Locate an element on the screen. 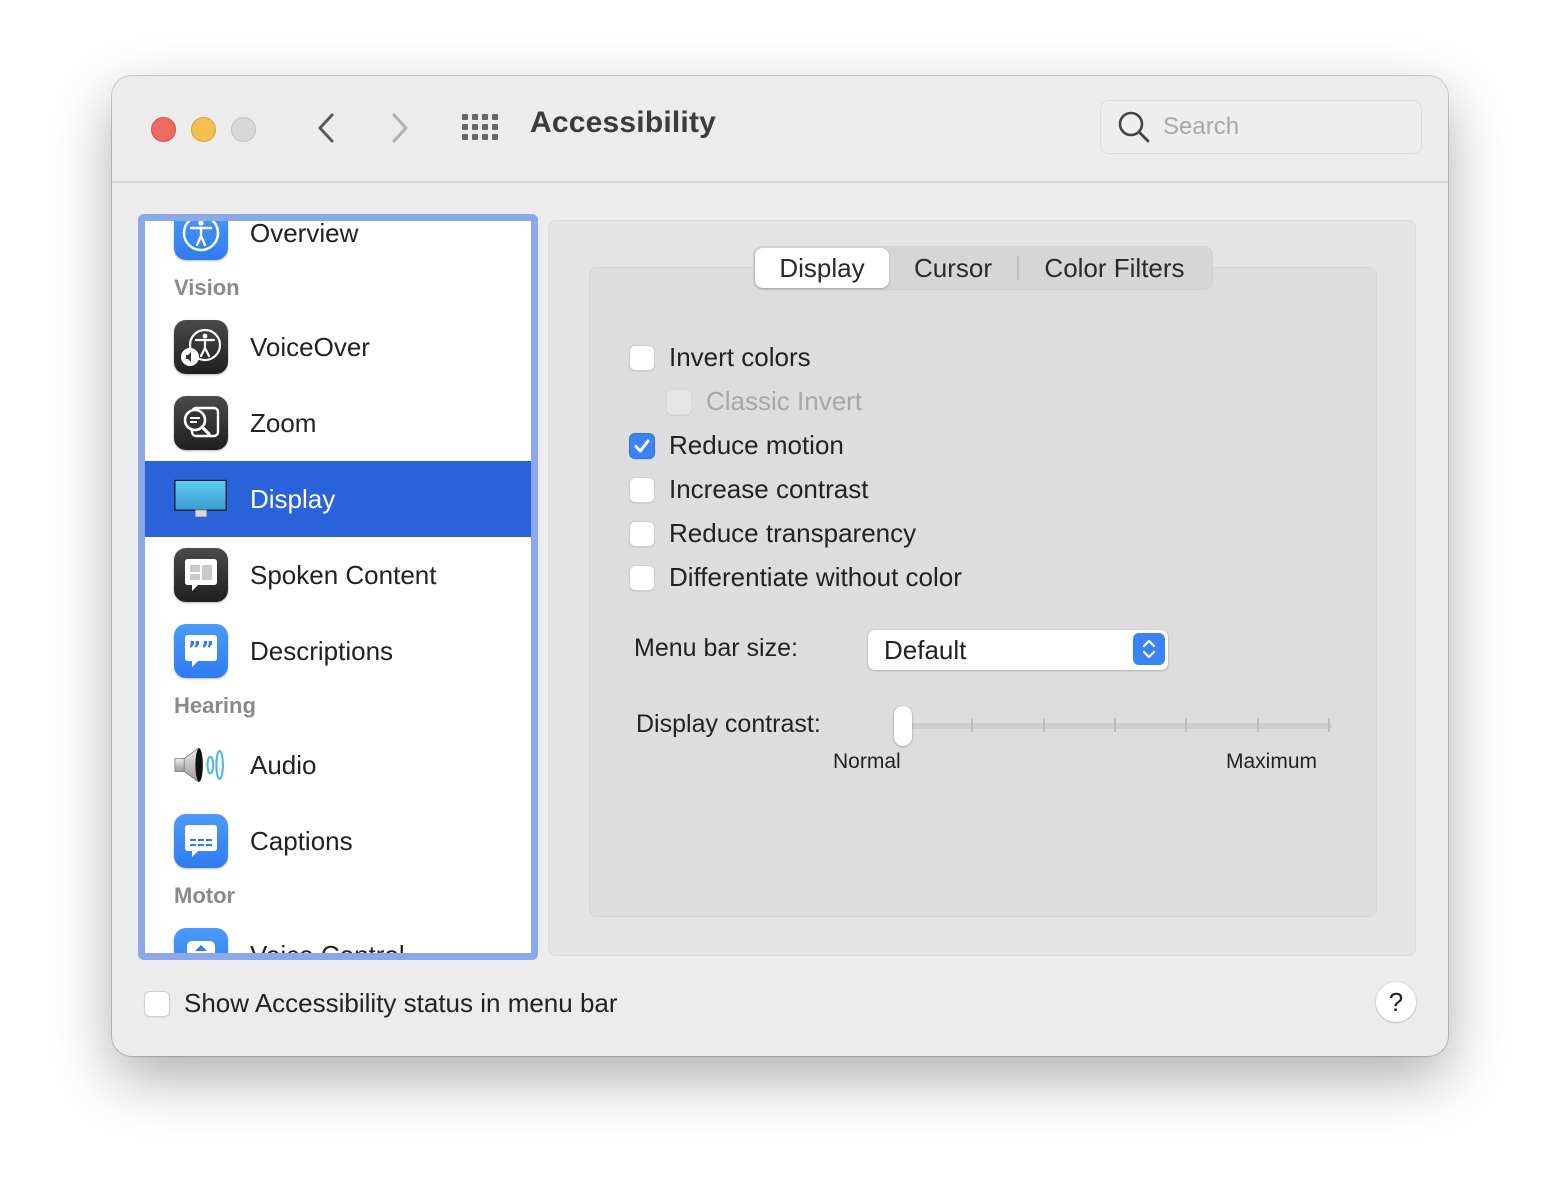 The image size is (1560, 1204). option-reduce-motion: Reduce motion is located at coordinates (736, 445).